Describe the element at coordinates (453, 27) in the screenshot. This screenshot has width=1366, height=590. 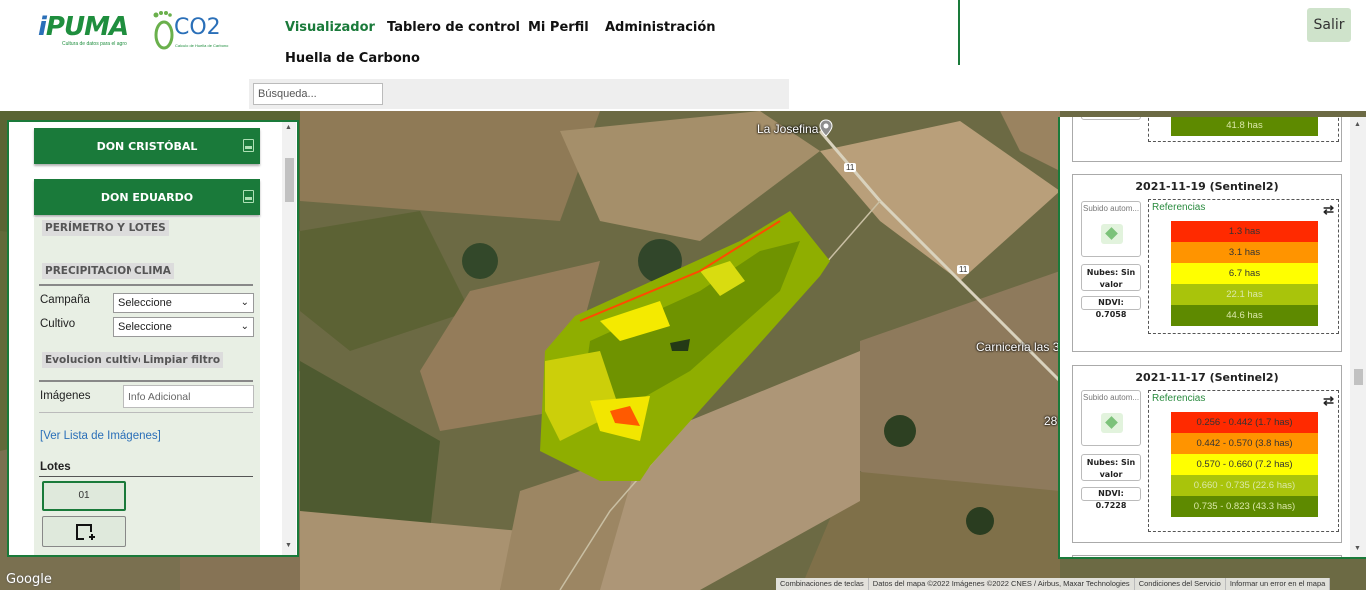
I see `nav-tablero-de-control: Tablero de control` at that location.